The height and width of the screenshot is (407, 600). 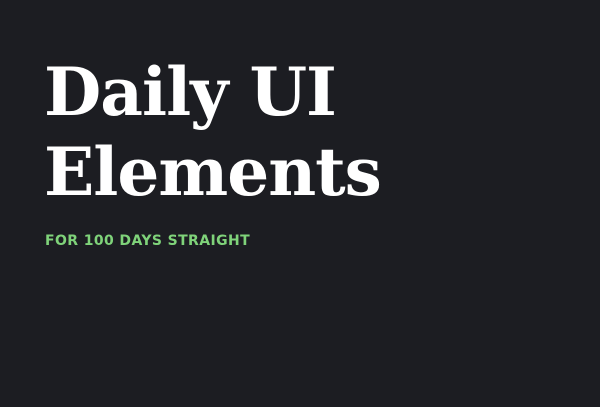 I want to click on subtitle: FOR 100 DAYS STRAIGHT, so click(x=148, y=241).